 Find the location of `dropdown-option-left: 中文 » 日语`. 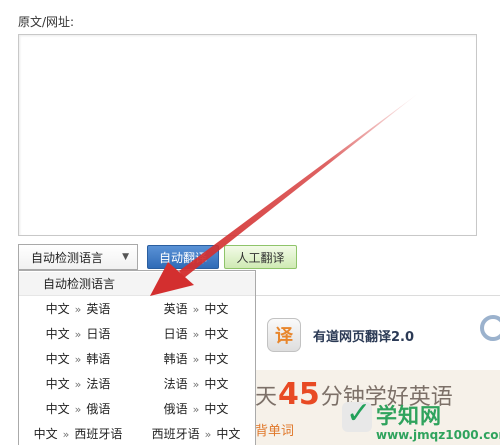

dropdown-option-left: 中文 » 日语 is located at coordinates (78, 334).